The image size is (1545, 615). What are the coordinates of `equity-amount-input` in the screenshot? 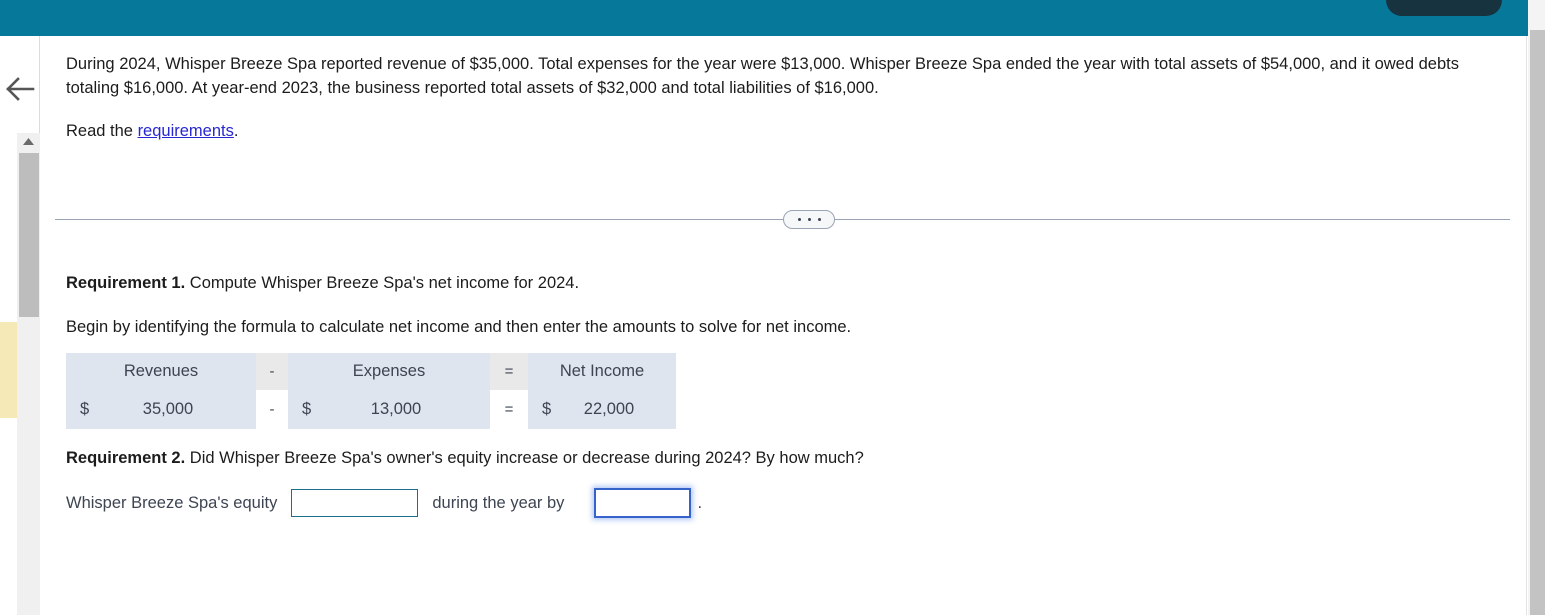 It's located at (643, 503).